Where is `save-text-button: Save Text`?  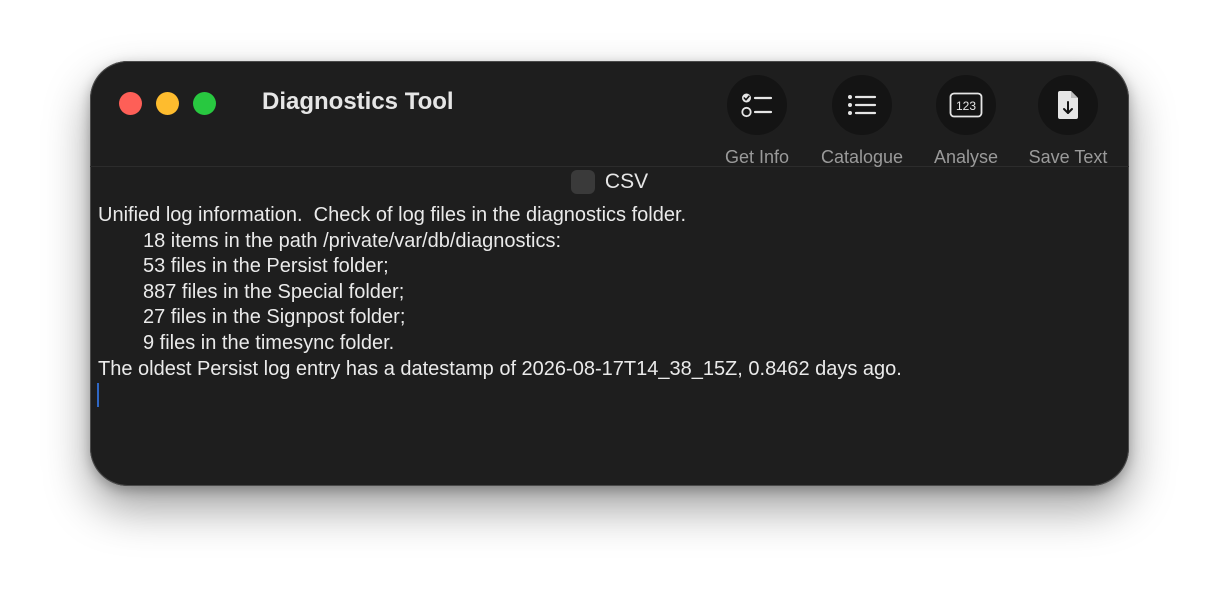
save-text-button: Save Text is located at coordinates (1068, 121).